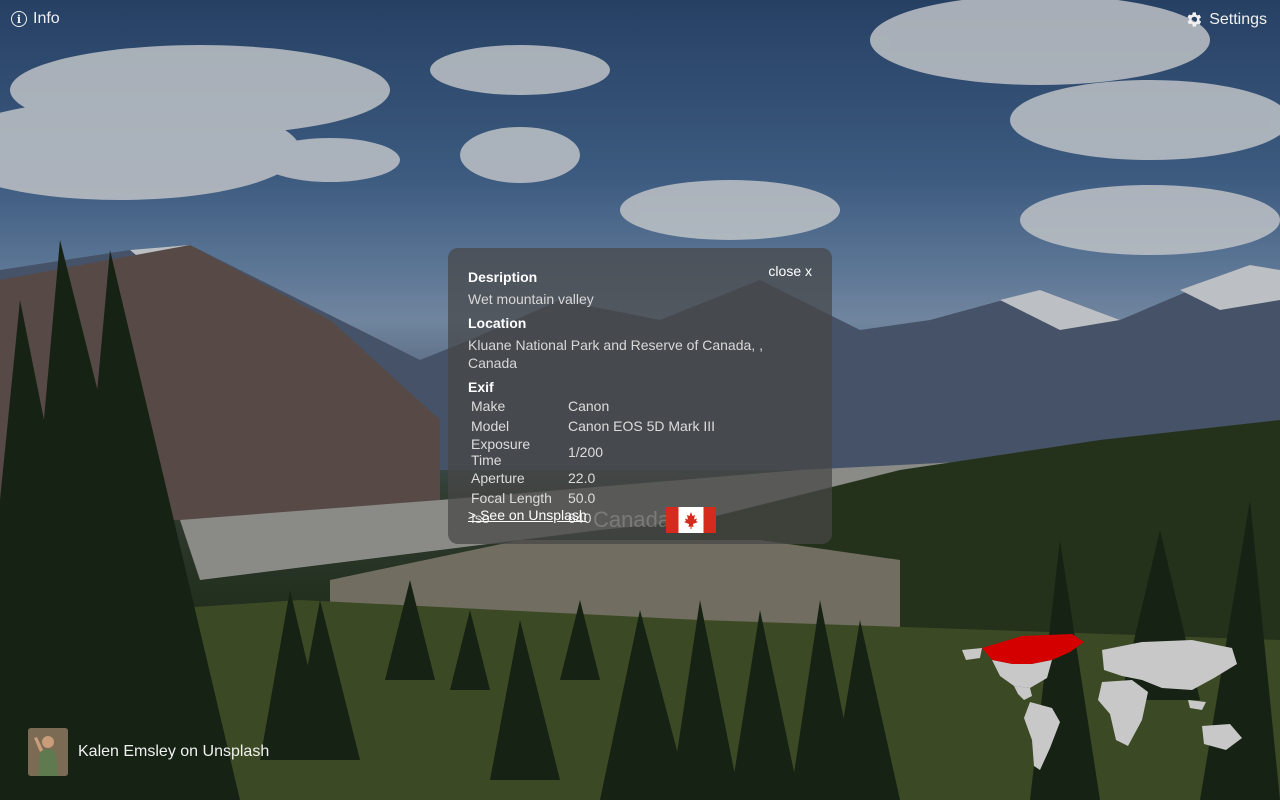  I want to click on description-title: Desription, so click(503, 277).